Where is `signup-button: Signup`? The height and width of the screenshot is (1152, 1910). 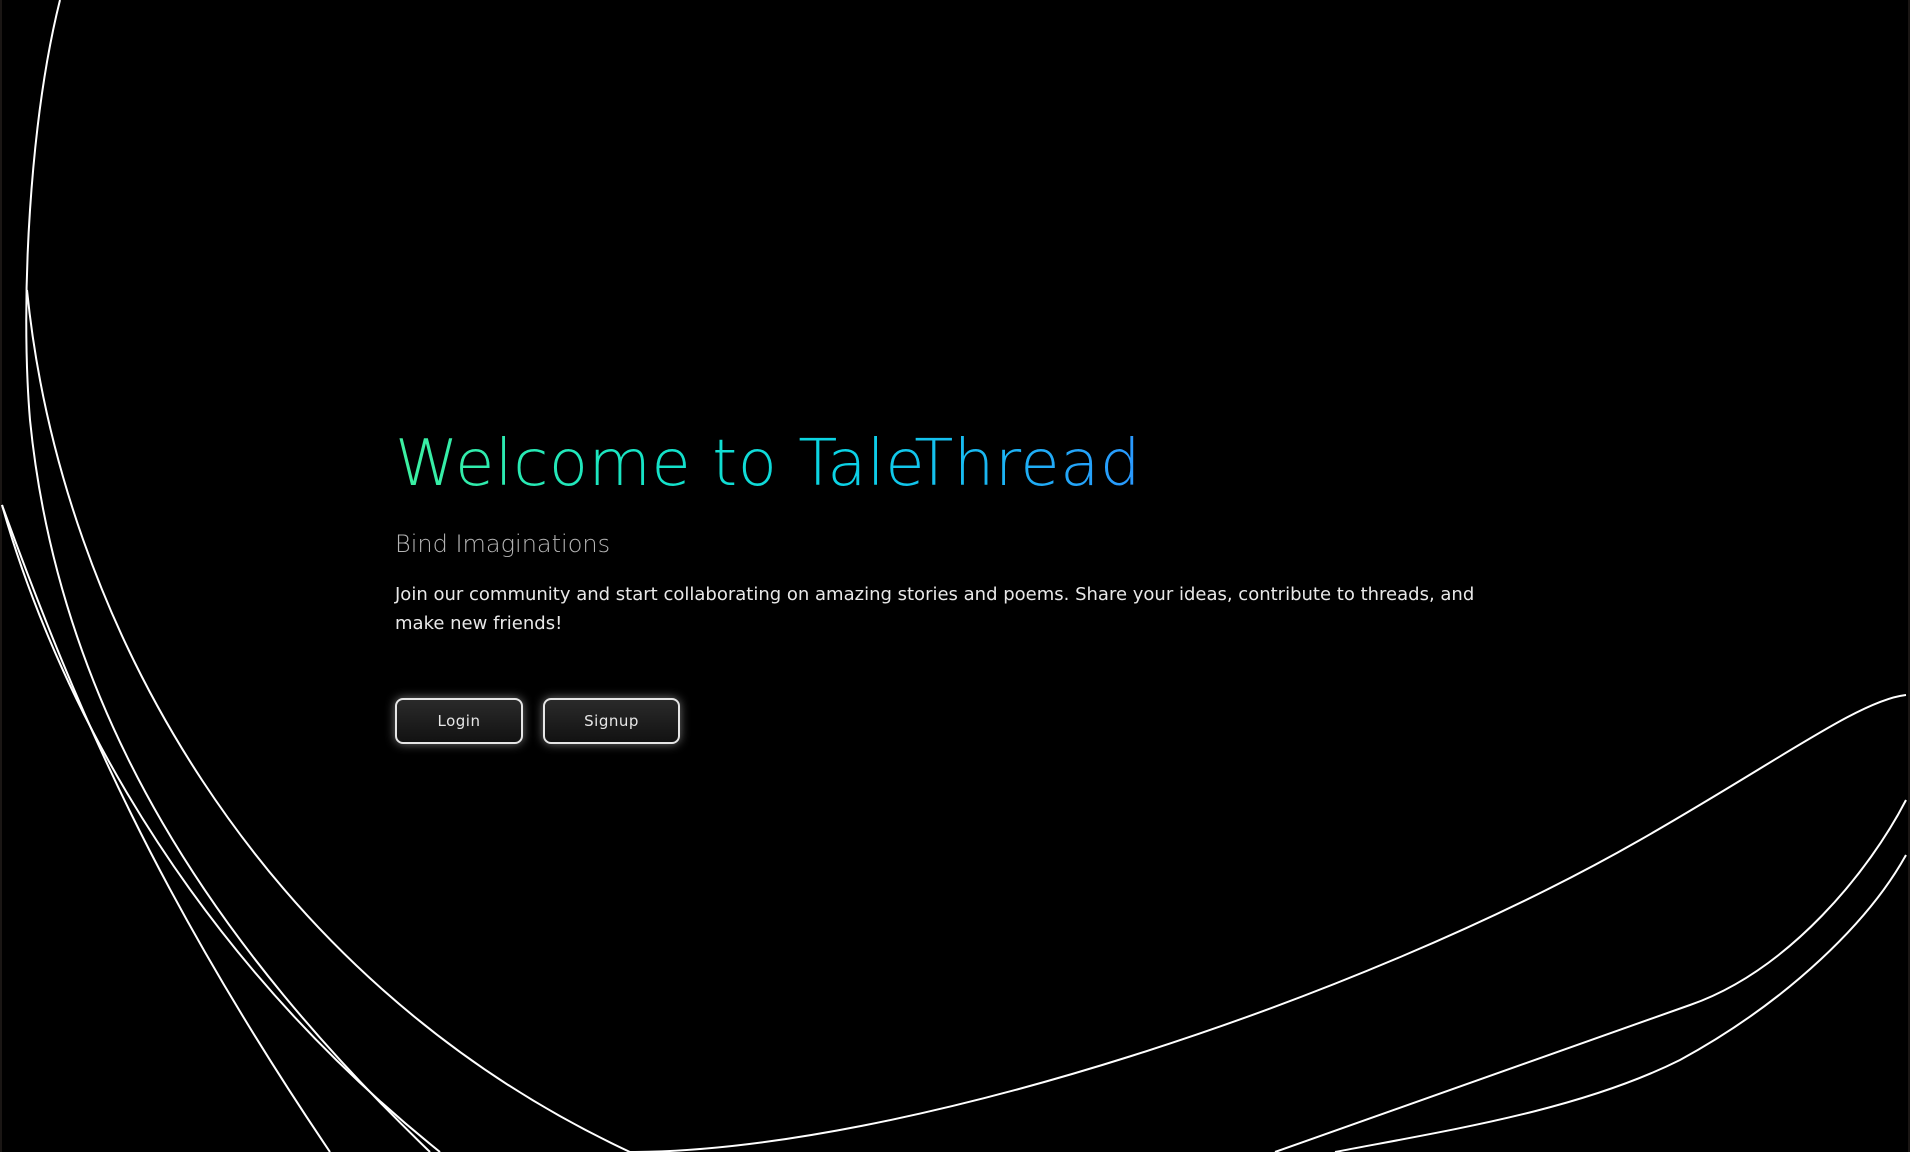 signup-button: Signup is located at coordinates (611, 721).